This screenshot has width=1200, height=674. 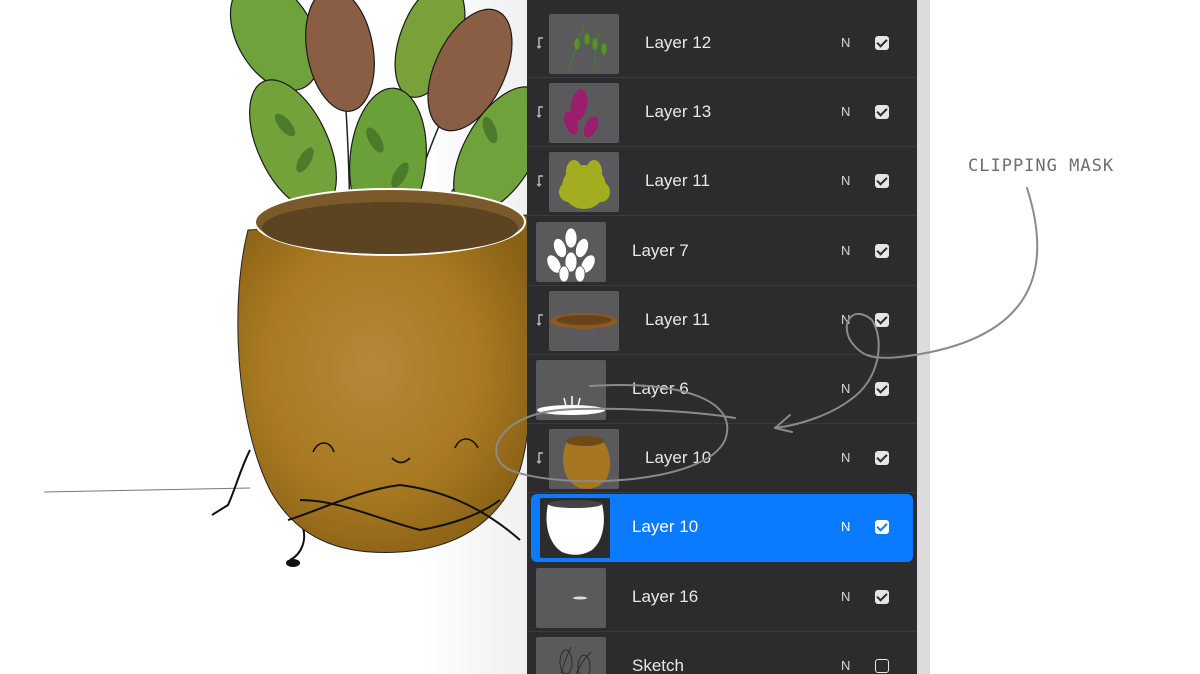 What do you see at coordinates (665, 596) in the screenshot?
I see `layer-name: Layer 16` at bounding box center [665, 596].